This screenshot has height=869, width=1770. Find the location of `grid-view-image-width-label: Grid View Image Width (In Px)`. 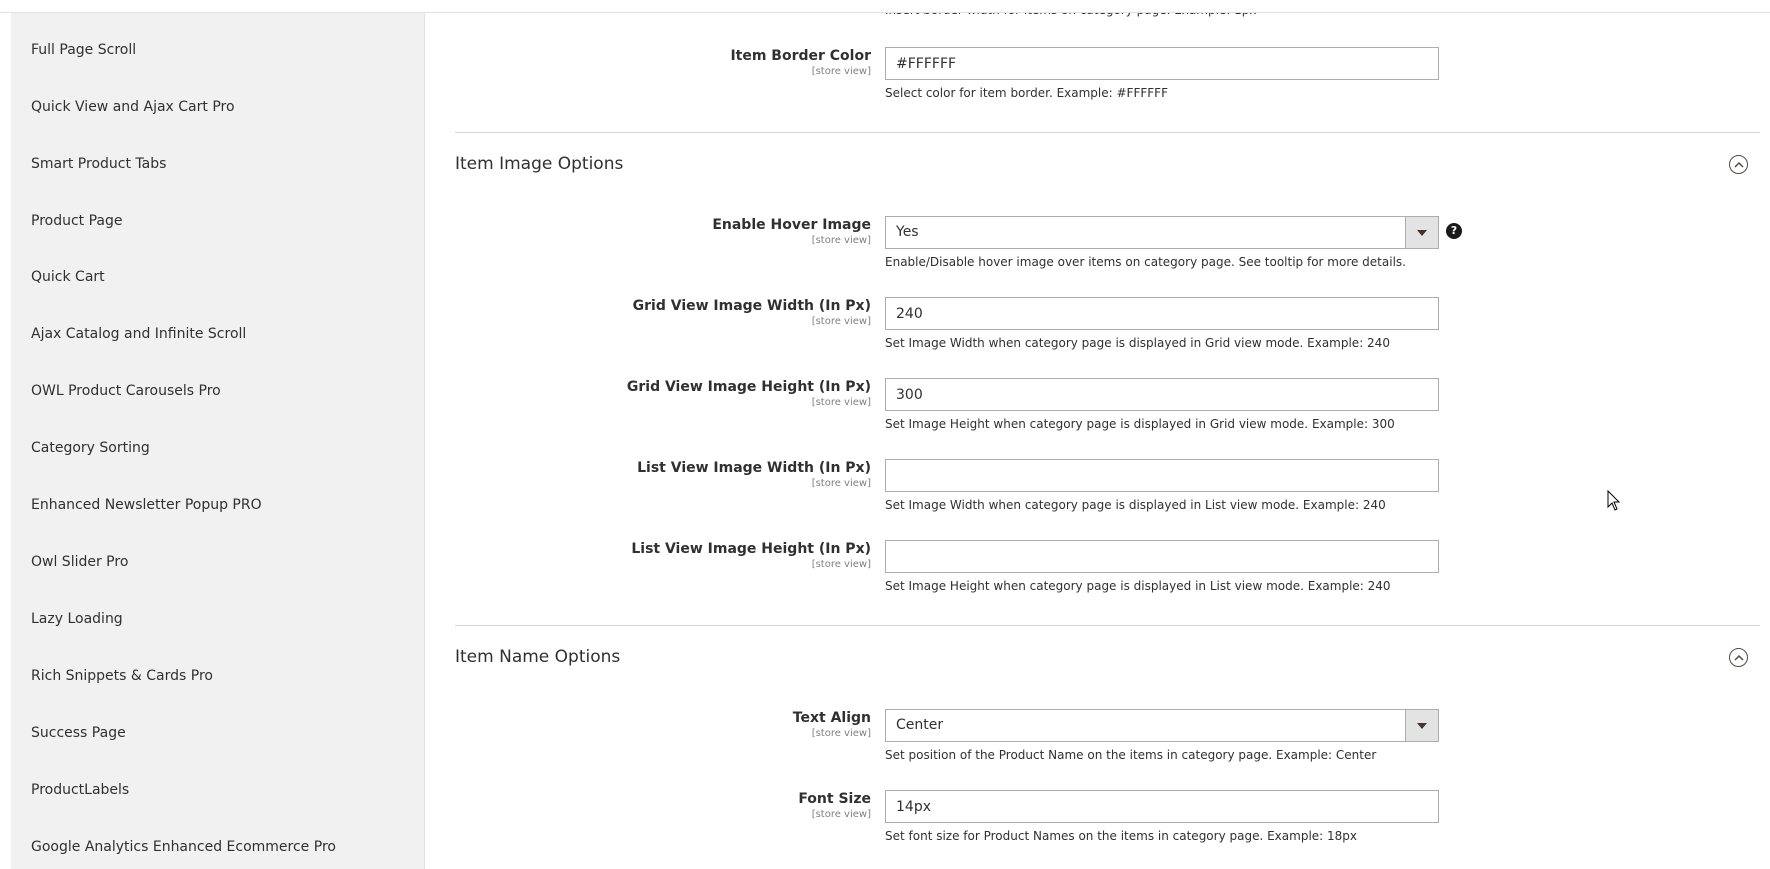

grid-view-image-width-label: Grid View Image Width (In Px) is located at coordinates (751, 306).